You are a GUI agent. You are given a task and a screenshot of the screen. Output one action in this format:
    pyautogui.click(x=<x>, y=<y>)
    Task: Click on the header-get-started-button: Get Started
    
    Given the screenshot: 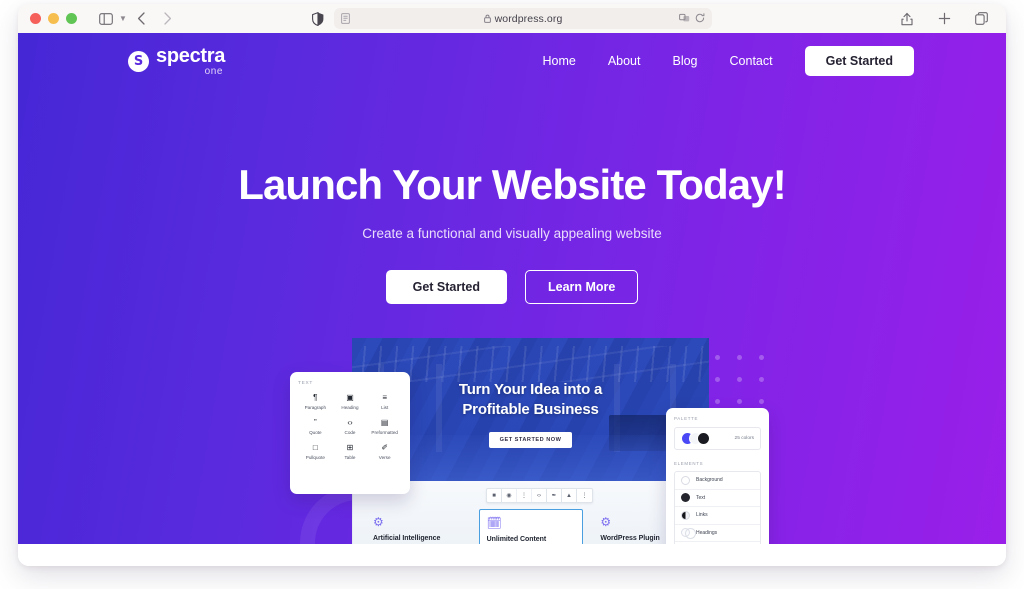 What is the action you would take?
    pyautogui.click(x=859, y=61)
    